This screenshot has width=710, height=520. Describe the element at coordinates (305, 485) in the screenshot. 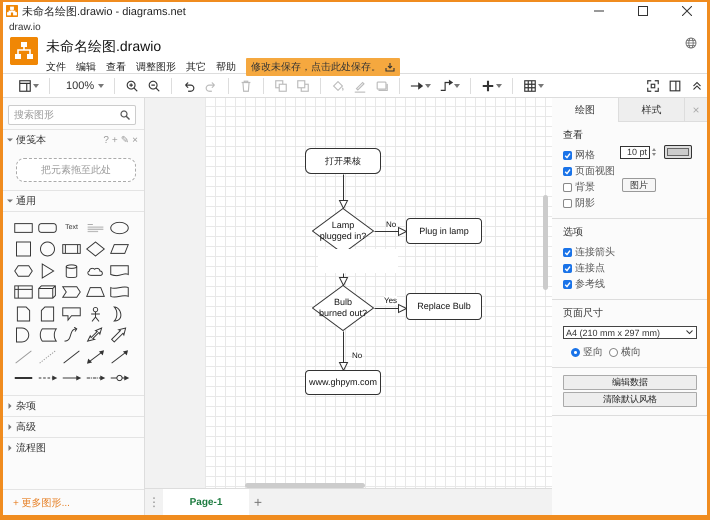

I see `horizontal-scrollbar` at that location.